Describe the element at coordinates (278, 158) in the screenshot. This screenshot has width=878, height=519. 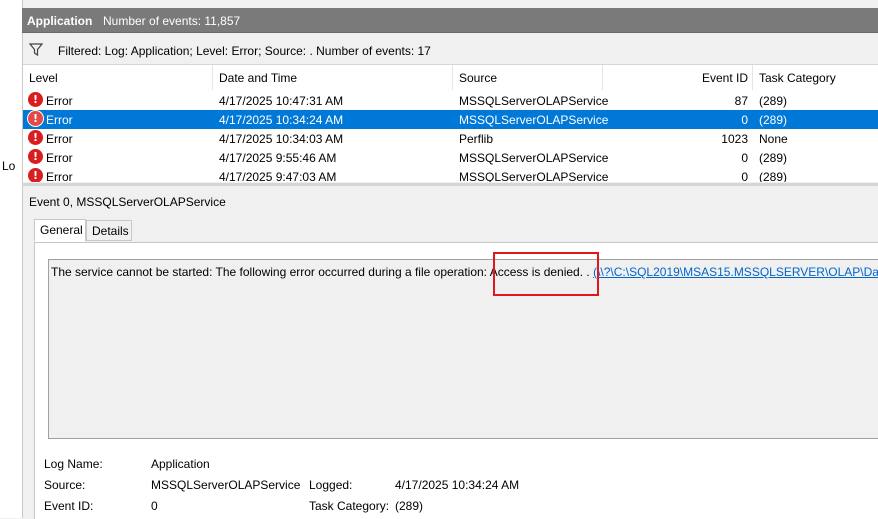
I see `cell-datetime: 4/17/2025 9:55:46 AM` at that location.